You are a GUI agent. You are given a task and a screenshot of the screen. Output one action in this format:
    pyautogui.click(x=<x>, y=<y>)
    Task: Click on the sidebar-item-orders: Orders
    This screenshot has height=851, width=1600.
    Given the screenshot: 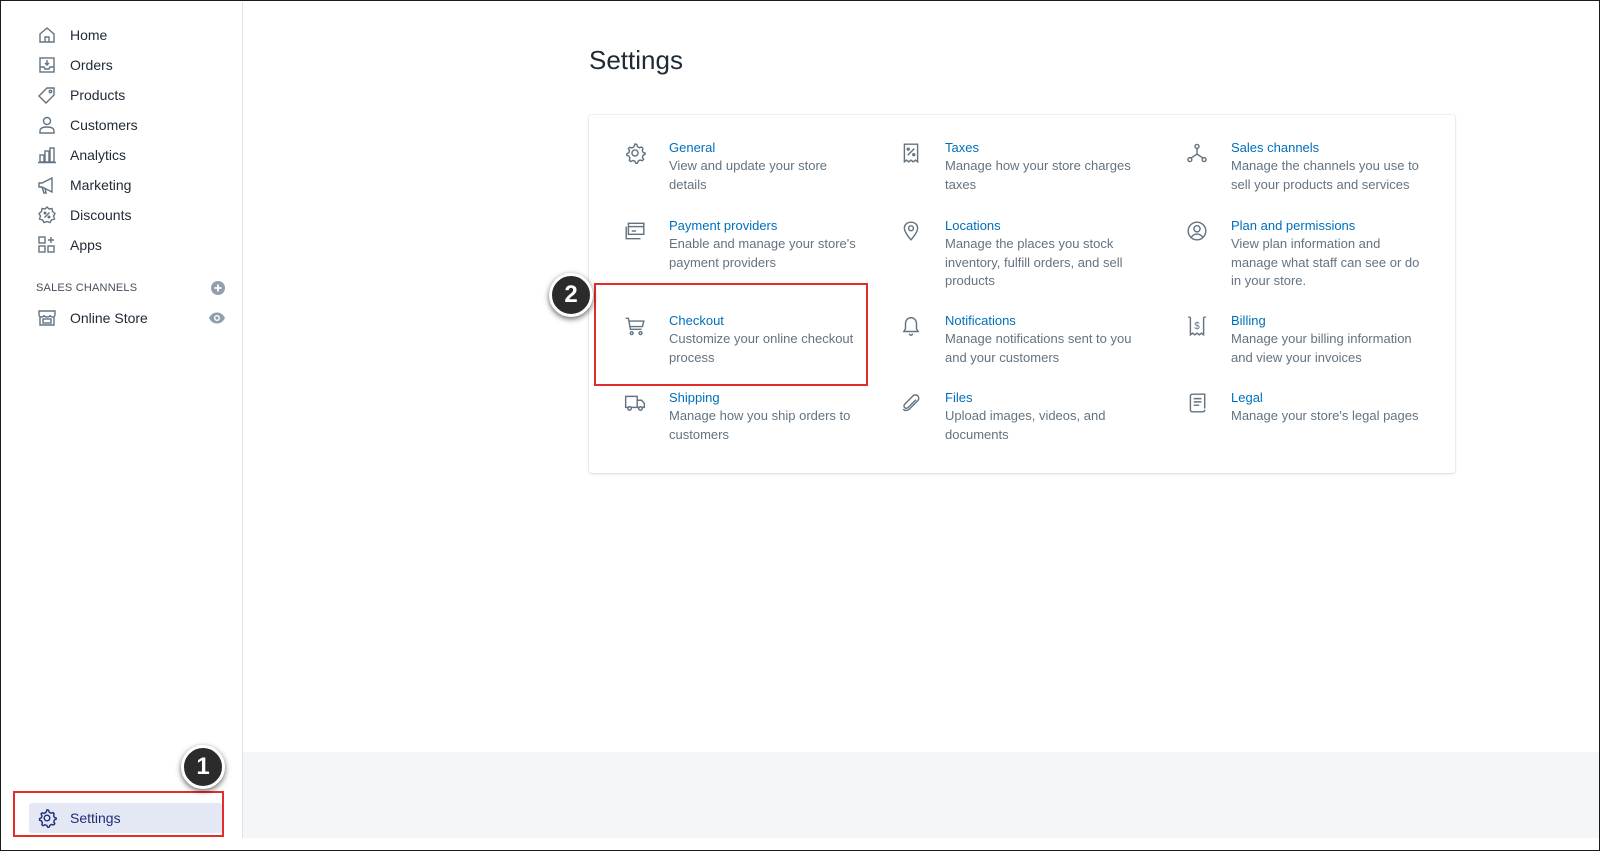 What is the action you would take?
    pyautogui.click(x=122, y=65)
    